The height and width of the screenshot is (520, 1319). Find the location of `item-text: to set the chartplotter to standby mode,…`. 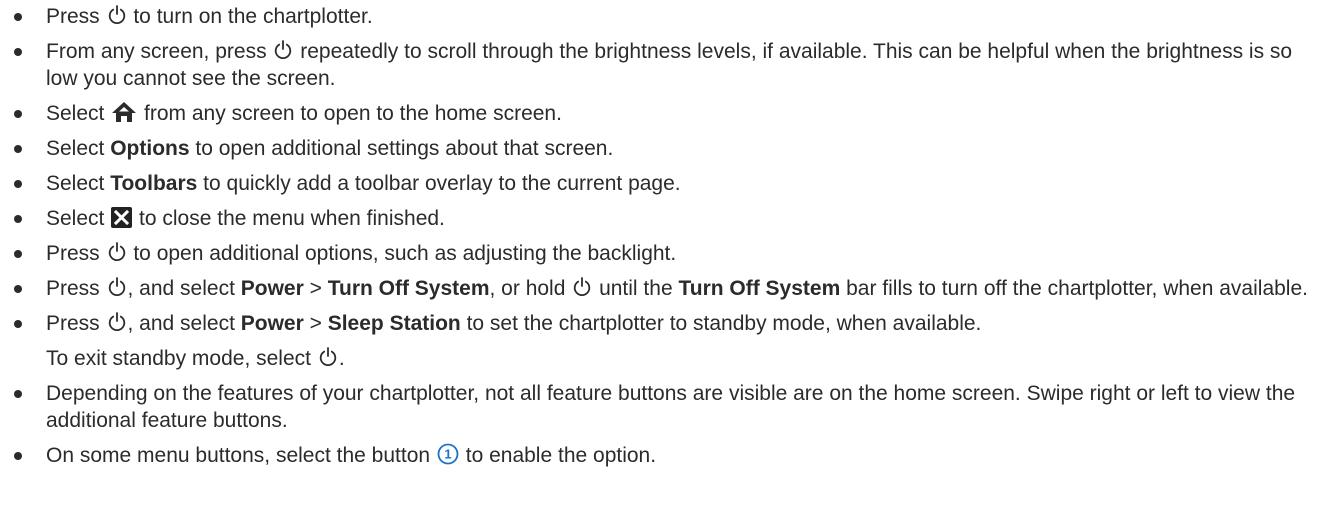

item-text: to set the chartplotter to standby mode,… is located at coordinates (721, 323).